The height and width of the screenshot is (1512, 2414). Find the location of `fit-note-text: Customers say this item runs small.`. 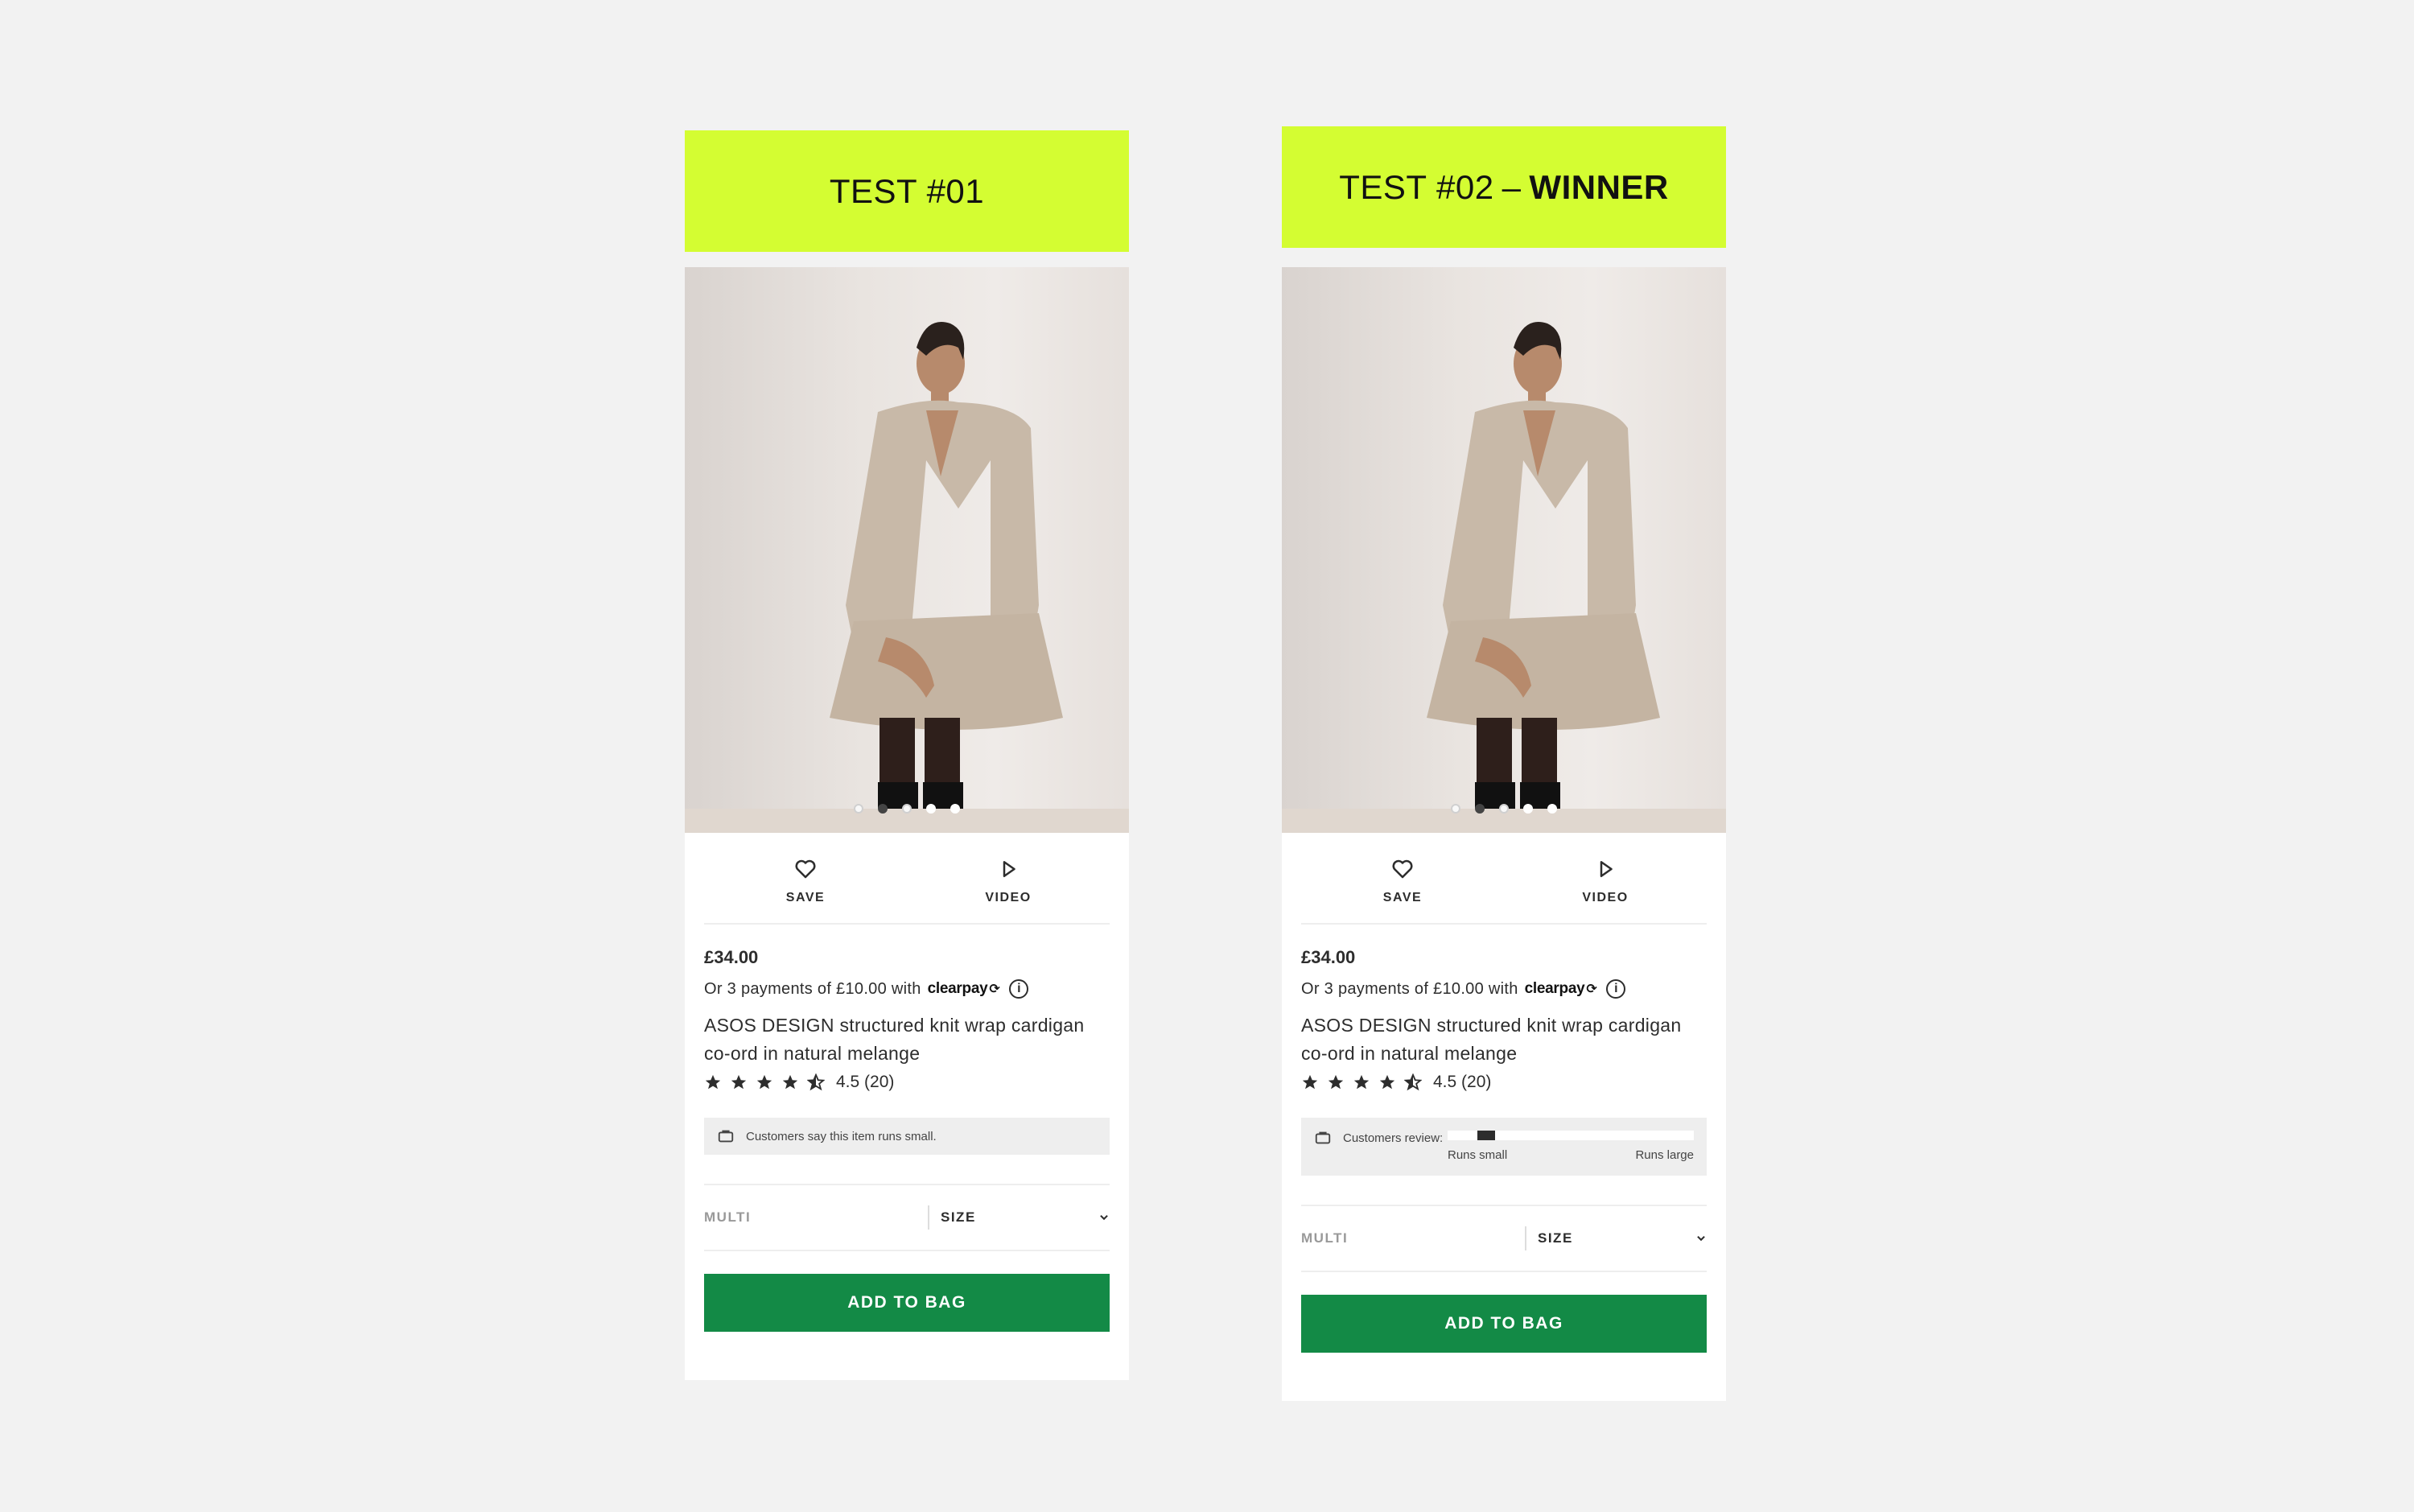

fit-note-text: Customers say this item runs small. is located at coordinates (842, 1136).